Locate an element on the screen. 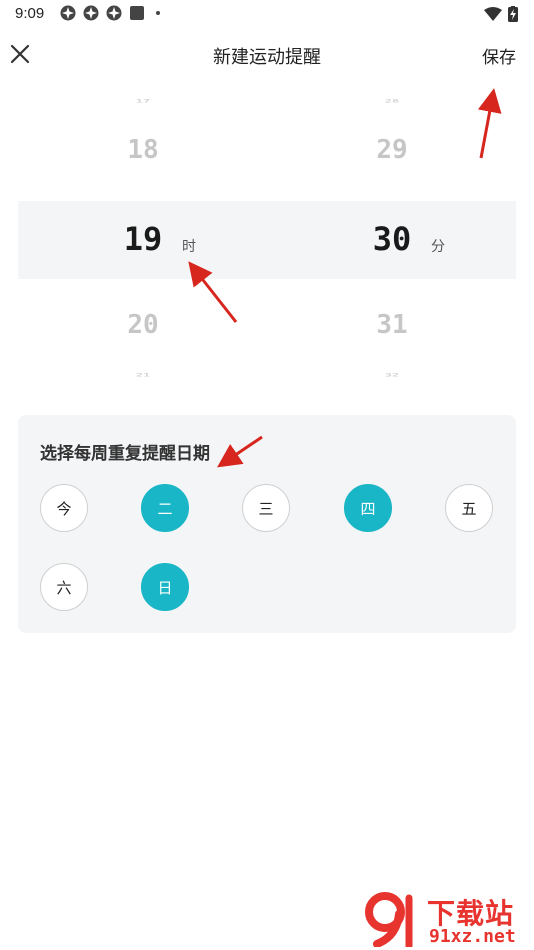 Image resolution: width=534 pixels, height=950 pixels. status-notification-icons is located at coordinates (110, 13).